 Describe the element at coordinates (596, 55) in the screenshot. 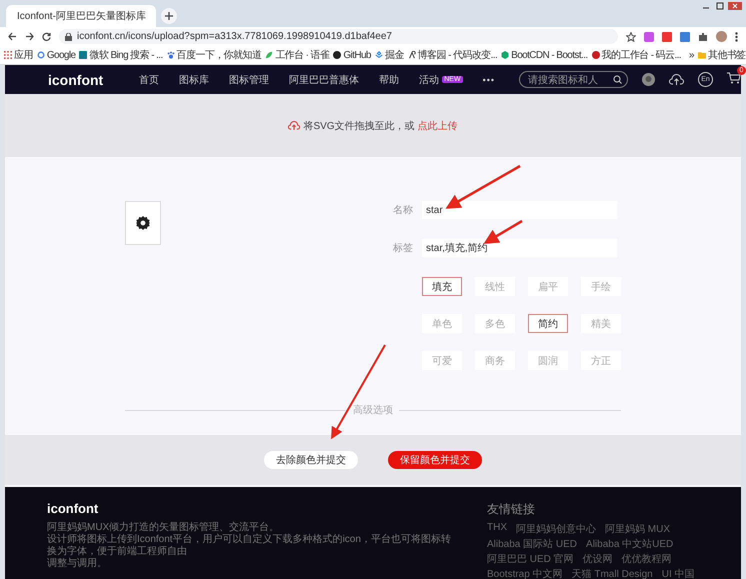

I see `circle-logo-icon` at that location.